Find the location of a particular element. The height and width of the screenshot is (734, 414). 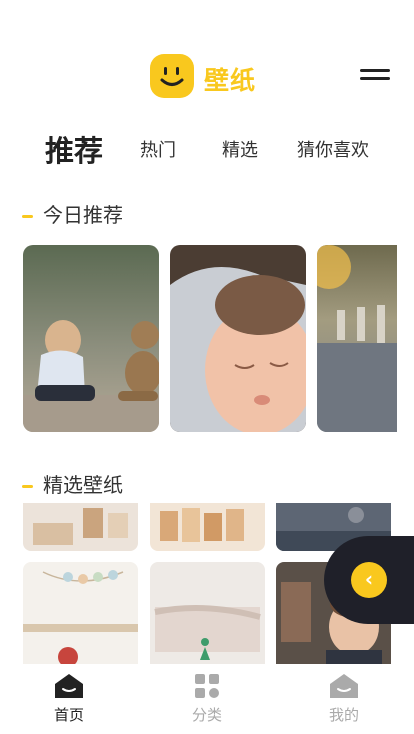

tab-featured: 精选 is located at coordinates (240, 149).